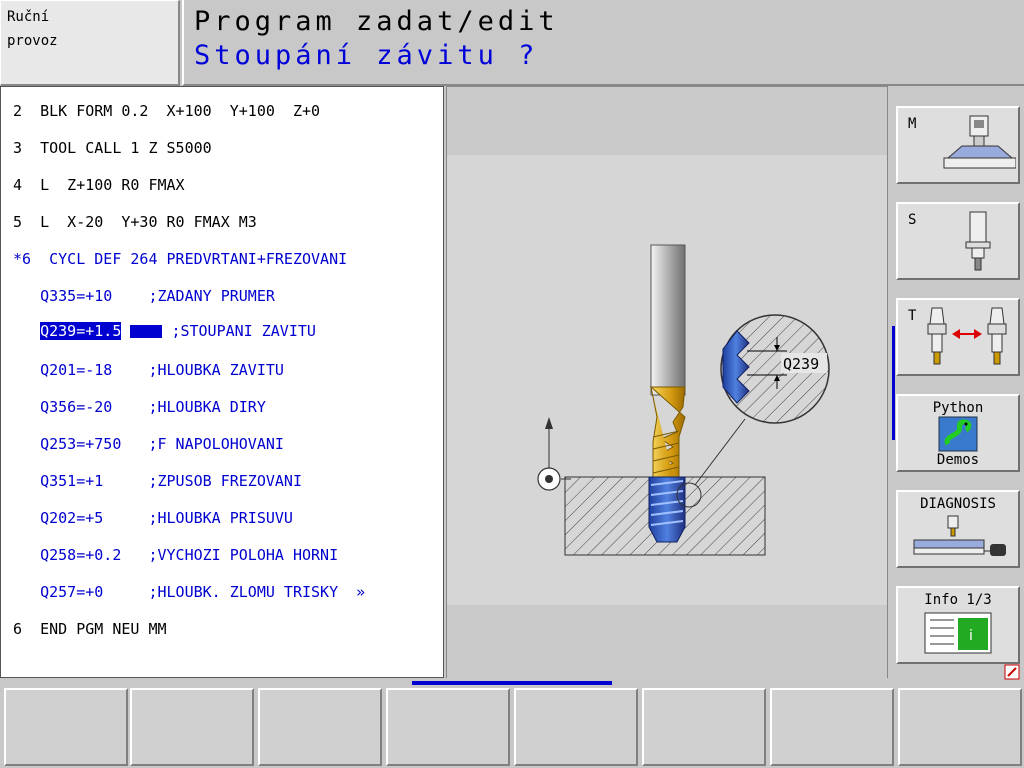  I want to click on softkey-page-indicator, so click(512, 683).